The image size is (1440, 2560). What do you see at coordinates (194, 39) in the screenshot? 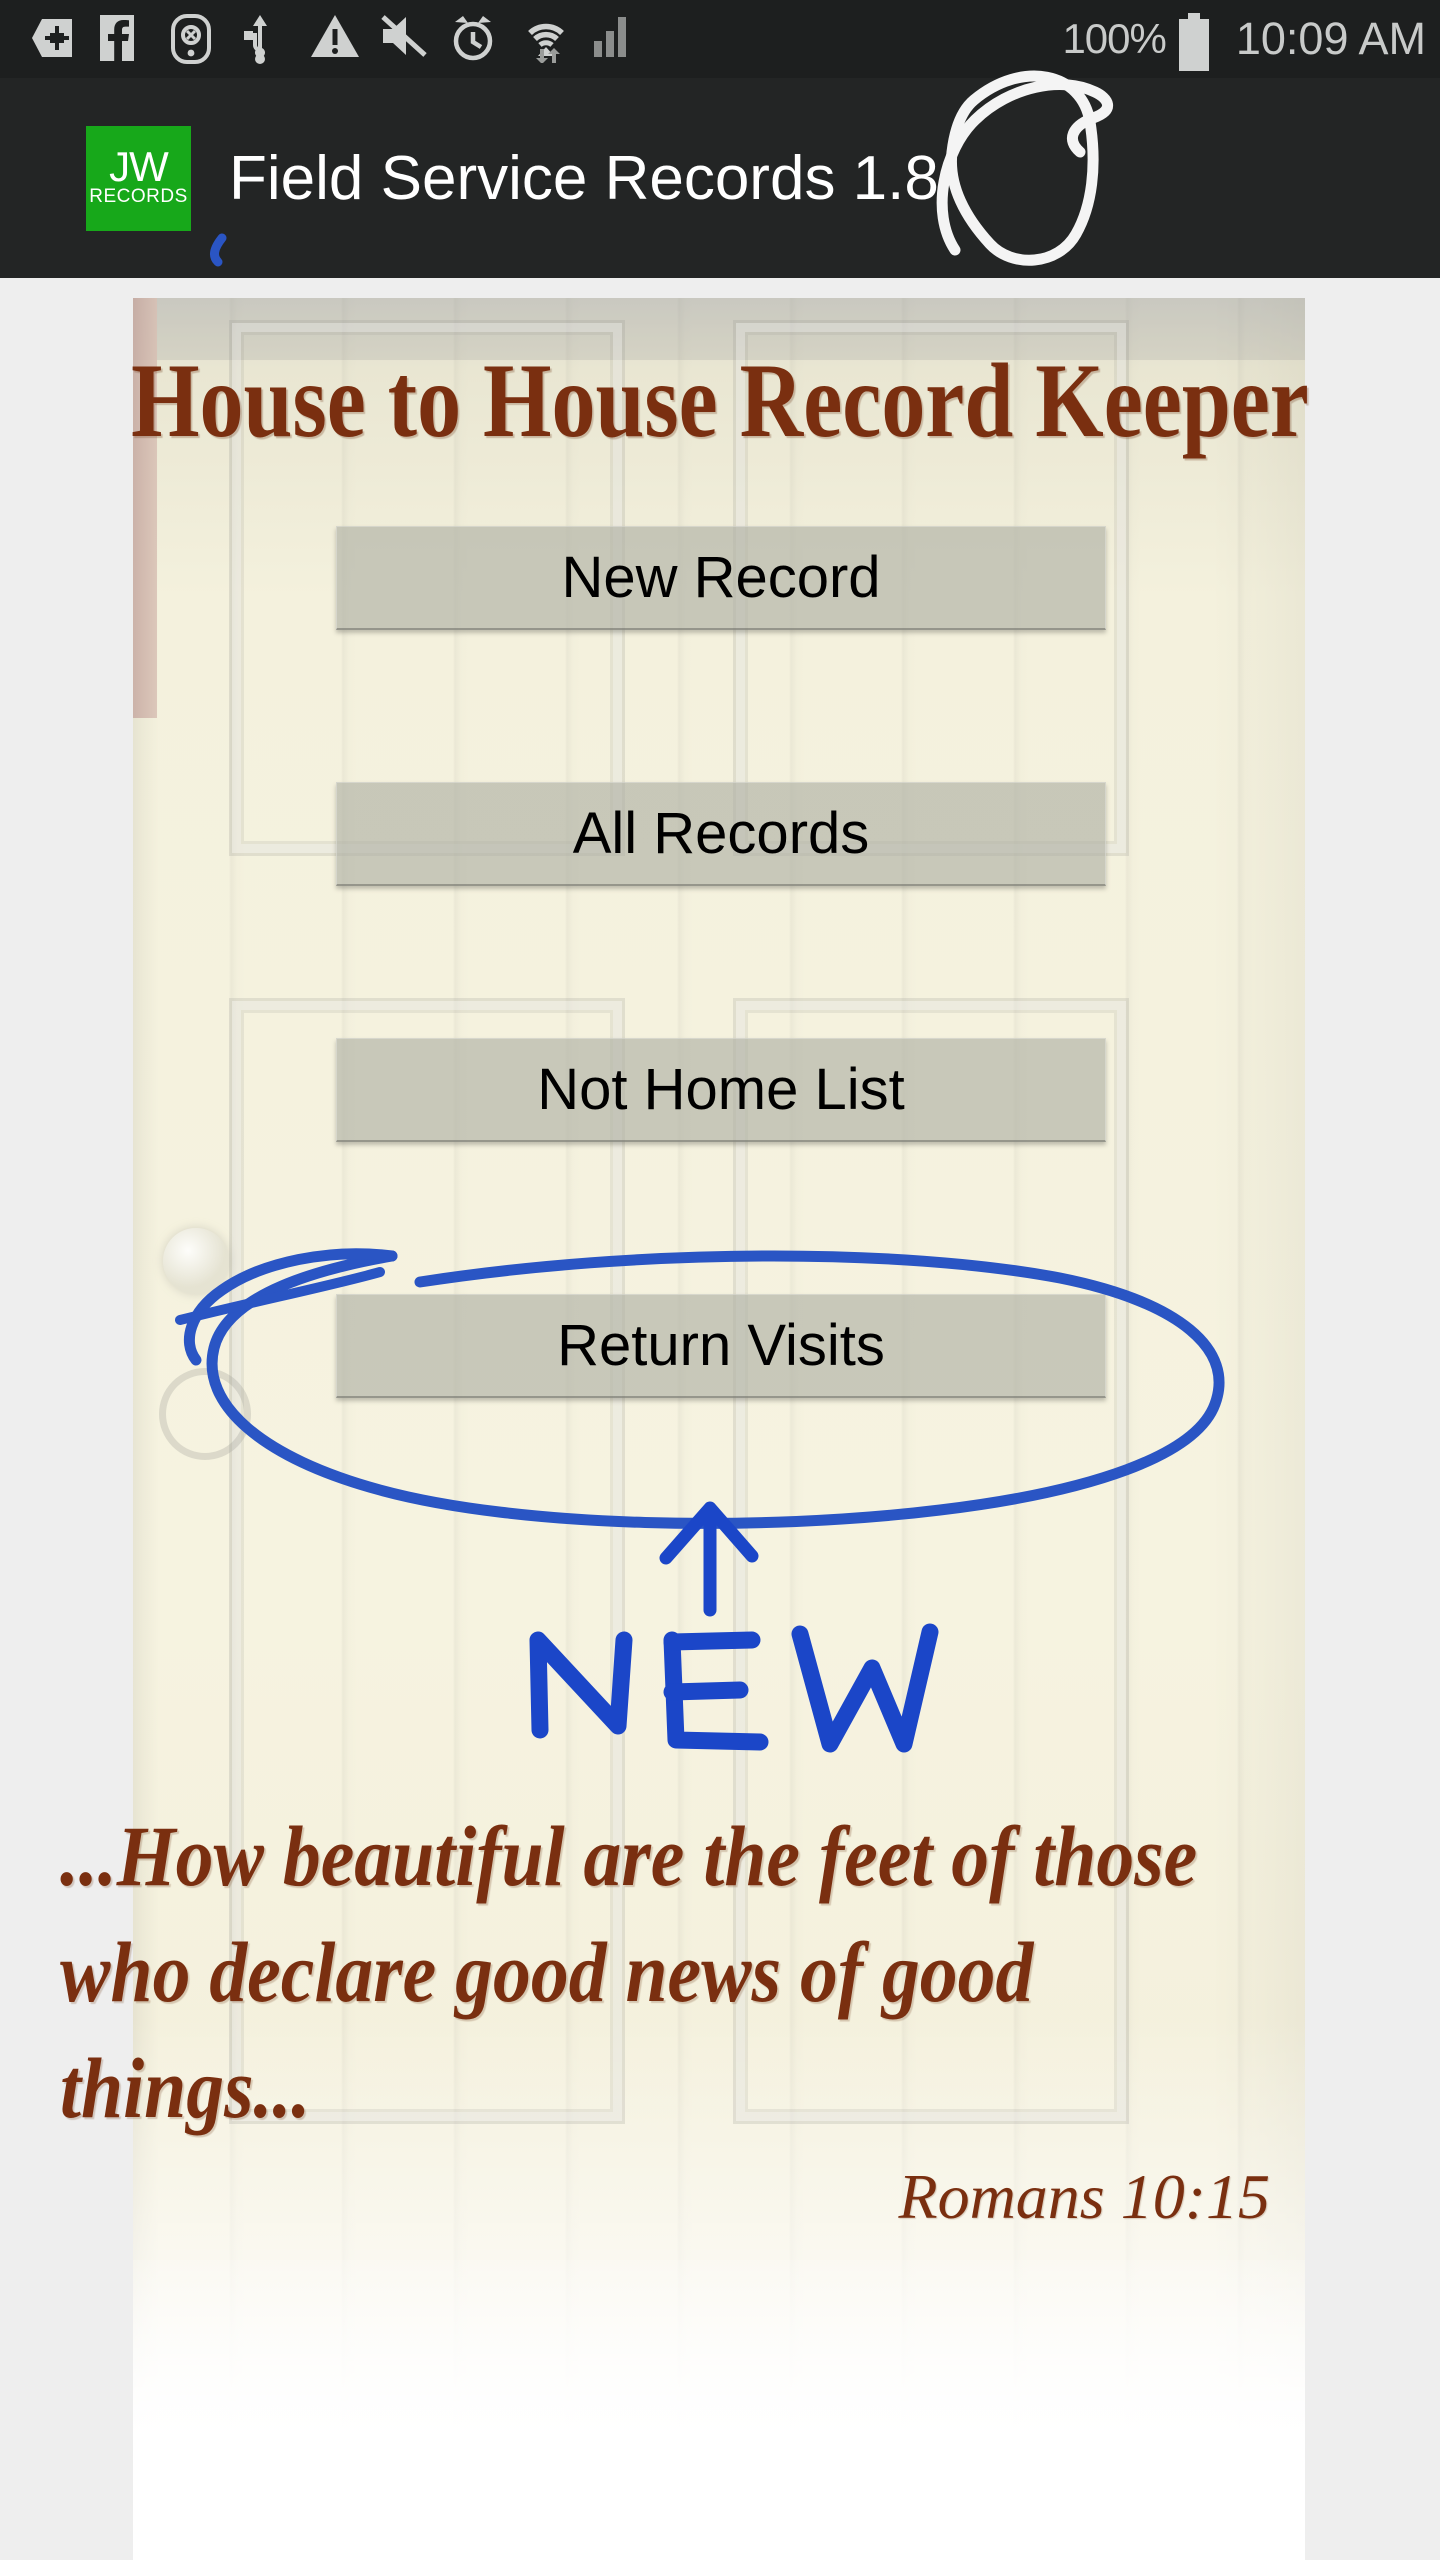
I see `pedometer-icon` at bounding box center [194, 39].